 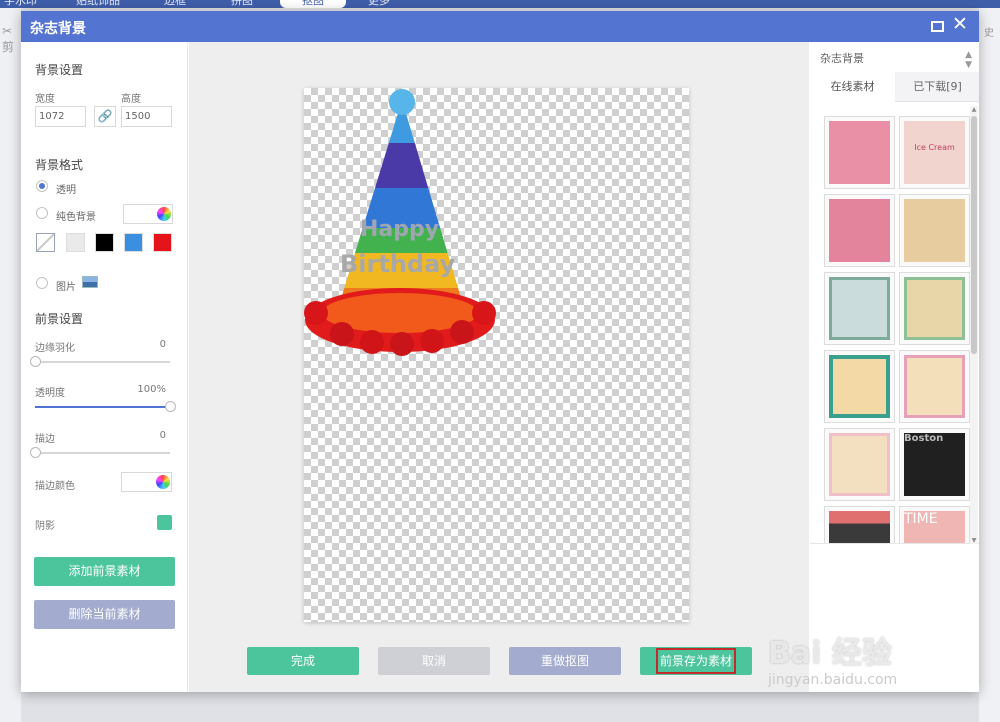 What do you see at coordinates (8, 39) in the screenshot?
I see `scissors-icon: ✂ 剪` at bounding box center [8, 39].